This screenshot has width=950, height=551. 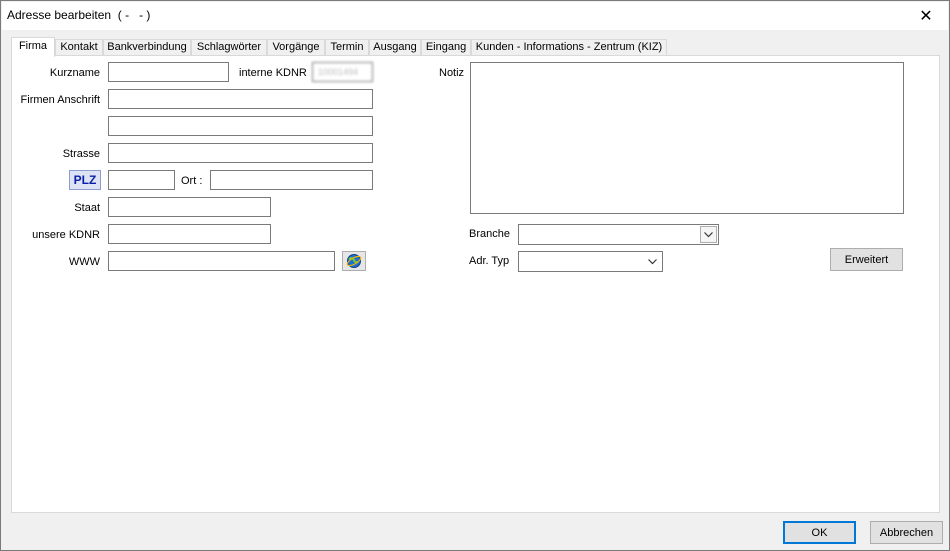 I want to click on tab-ausgang: Ausgang, so click(x=395, y=47).